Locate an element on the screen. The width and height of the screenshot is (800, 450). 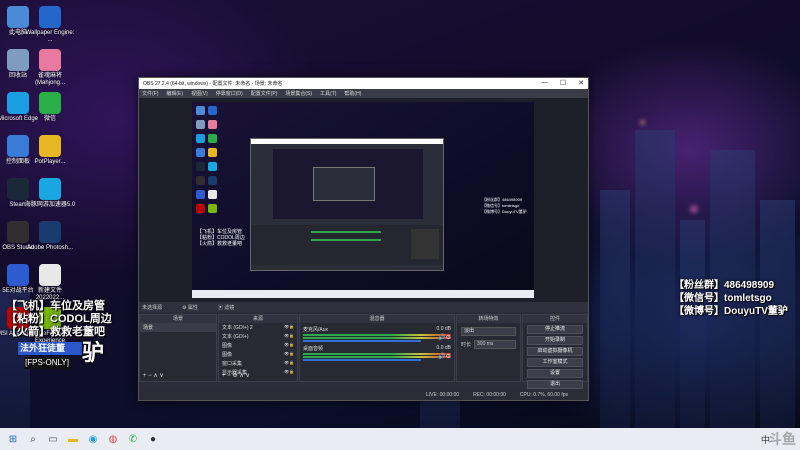
desktop-icon: 海豚网游加速器5.0 is located at coordinates (50, 193).